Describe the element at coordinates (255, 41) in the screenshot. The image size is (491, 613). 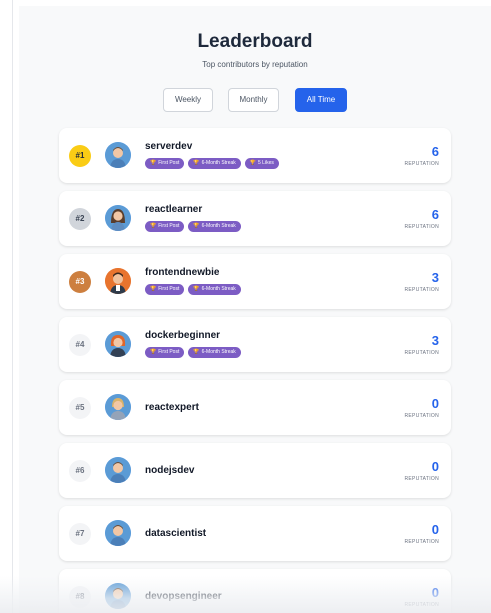
I see `page-title: Leaderboard` at that location.